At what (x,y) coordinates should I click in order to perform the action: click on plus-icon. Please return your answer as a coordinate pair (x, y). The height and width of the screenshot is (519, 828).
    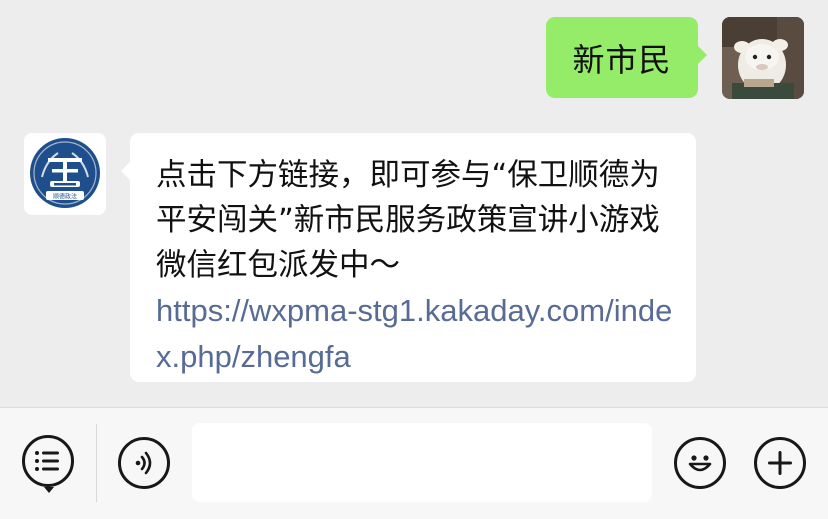
    Looking at the image, I should click on (780, 463).